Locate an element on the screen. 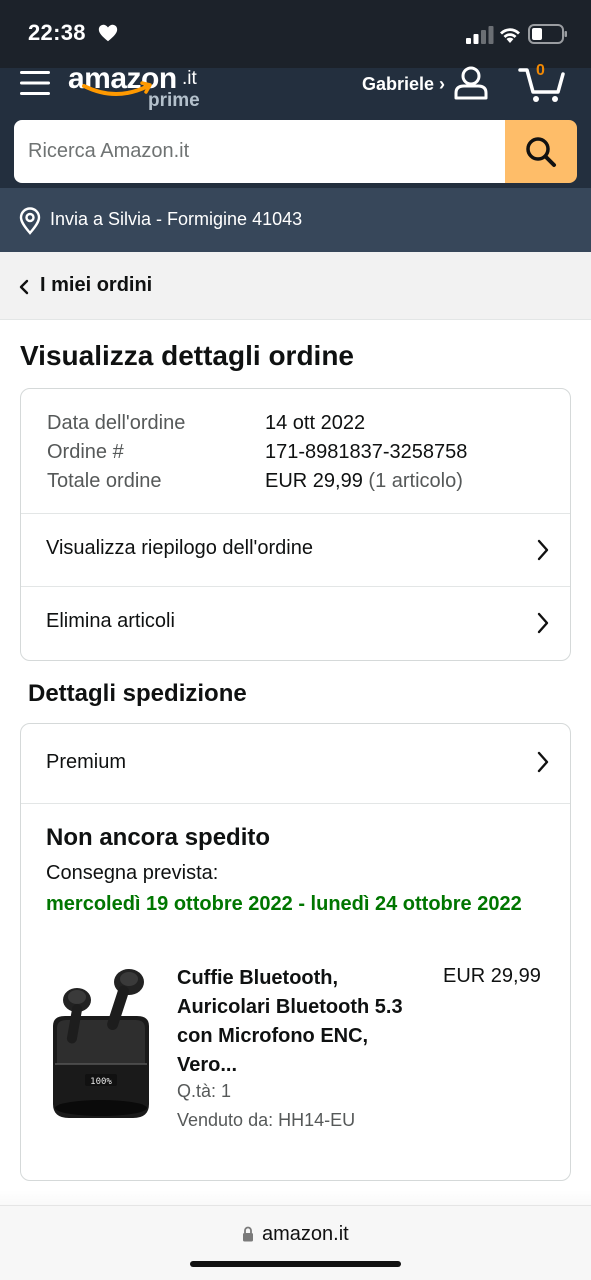  svg-text: 100% is located at coordinates (101, 1082).